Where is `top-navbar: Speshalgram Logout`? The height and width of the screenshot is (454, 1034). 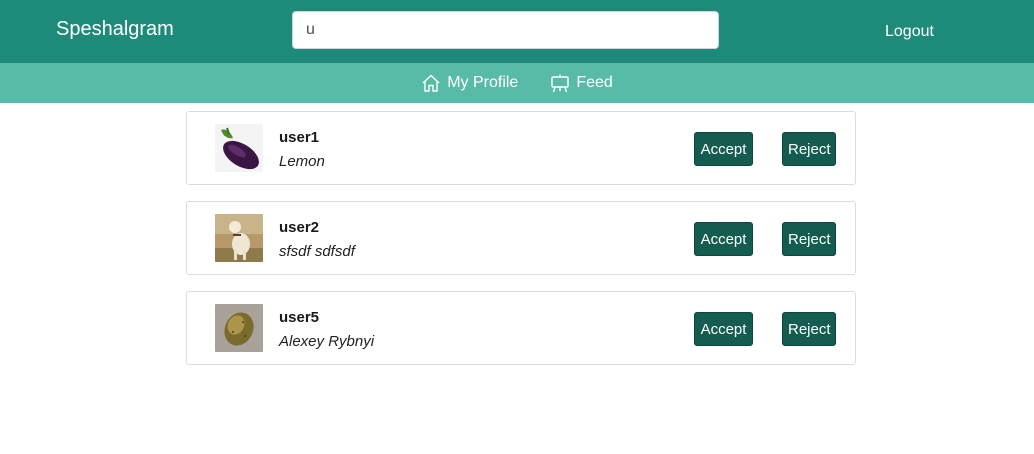 top-navbar: Speshalgram Logout is located at coordinates (517, 31).